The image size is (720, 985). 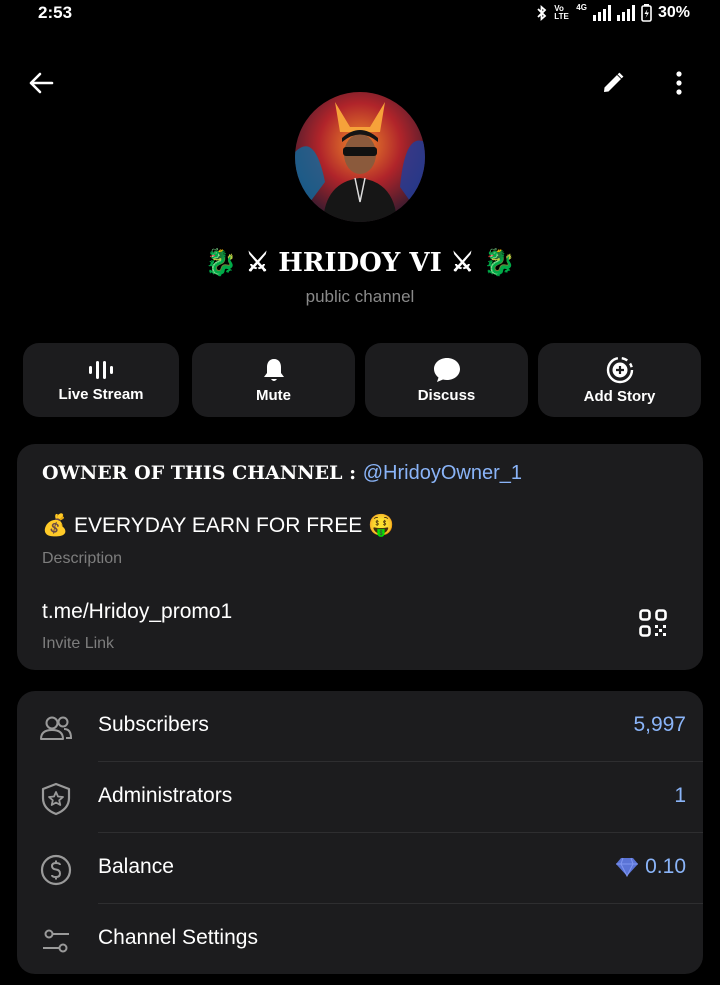 What do you see at coordinates (202, 473) in the screenshot?
I see `owner-label: OWNER OF THIS CHANNEL :` at bounding box center [202, 473].